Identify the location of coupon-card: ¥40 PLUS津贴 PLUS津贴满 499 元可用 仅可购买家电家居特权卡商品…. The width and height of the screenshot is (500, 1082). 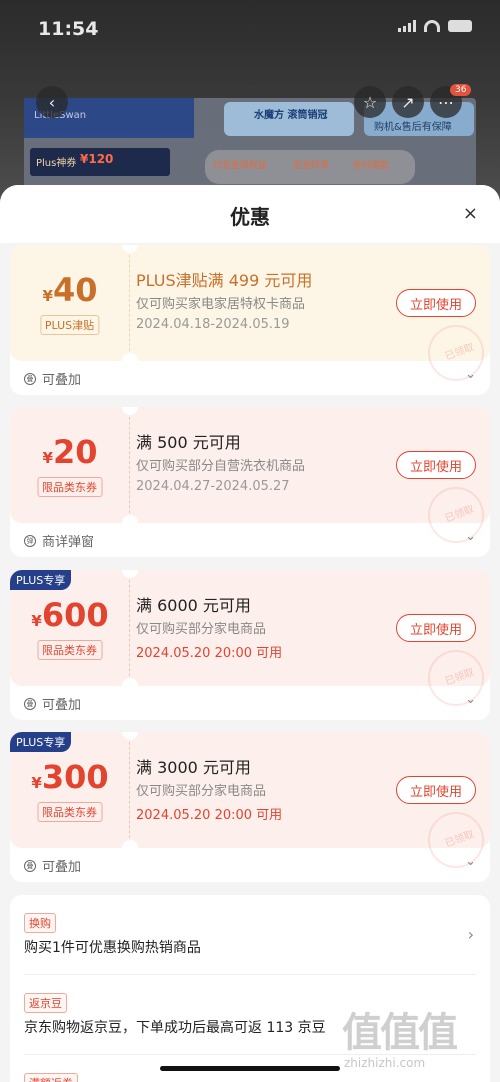
(250, 320).